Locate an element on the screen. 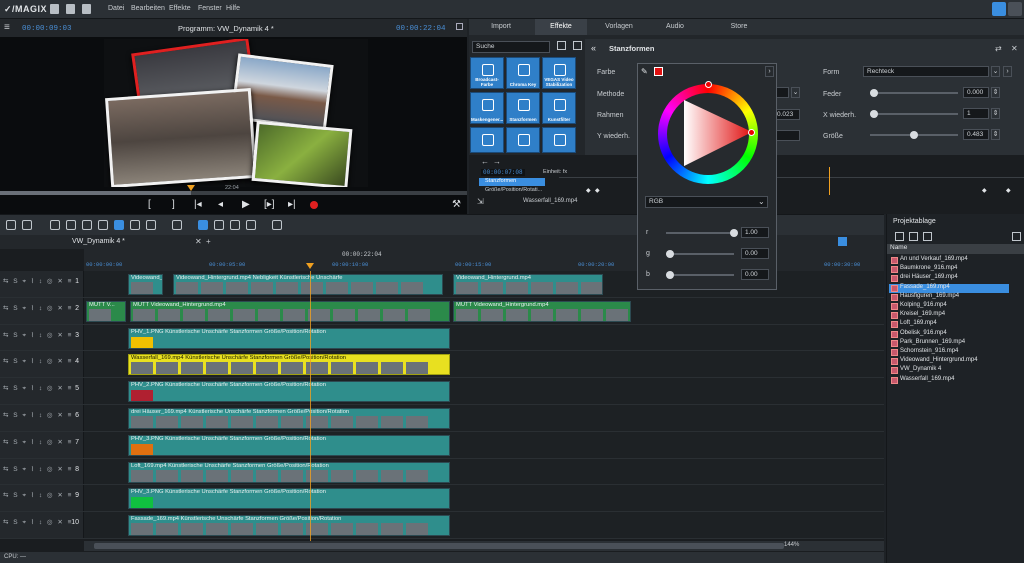  feder-slider is located at coordinates (914, 93).